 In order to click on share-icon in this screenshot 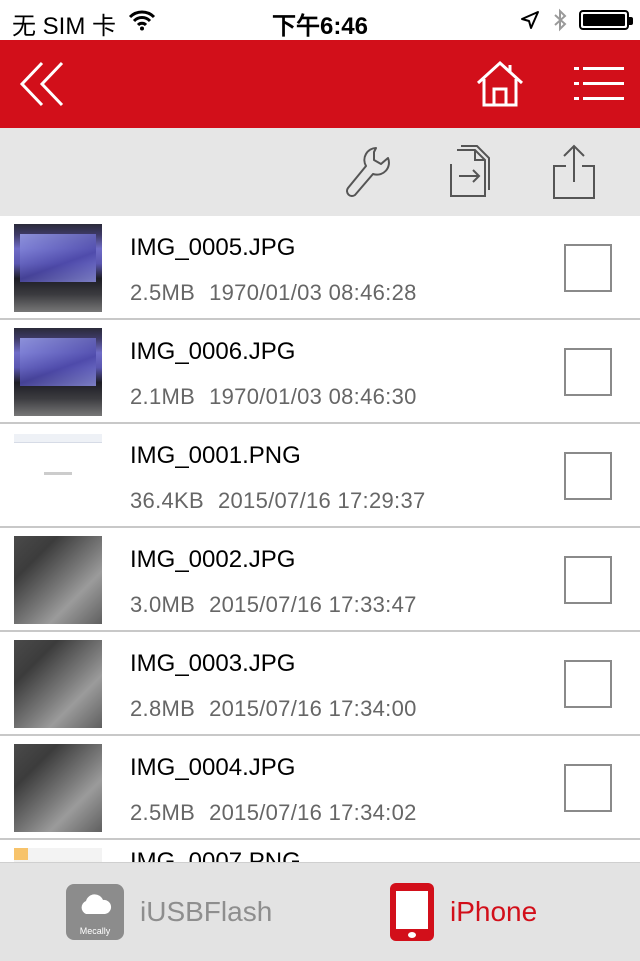, I will do `click(574, 171)`.